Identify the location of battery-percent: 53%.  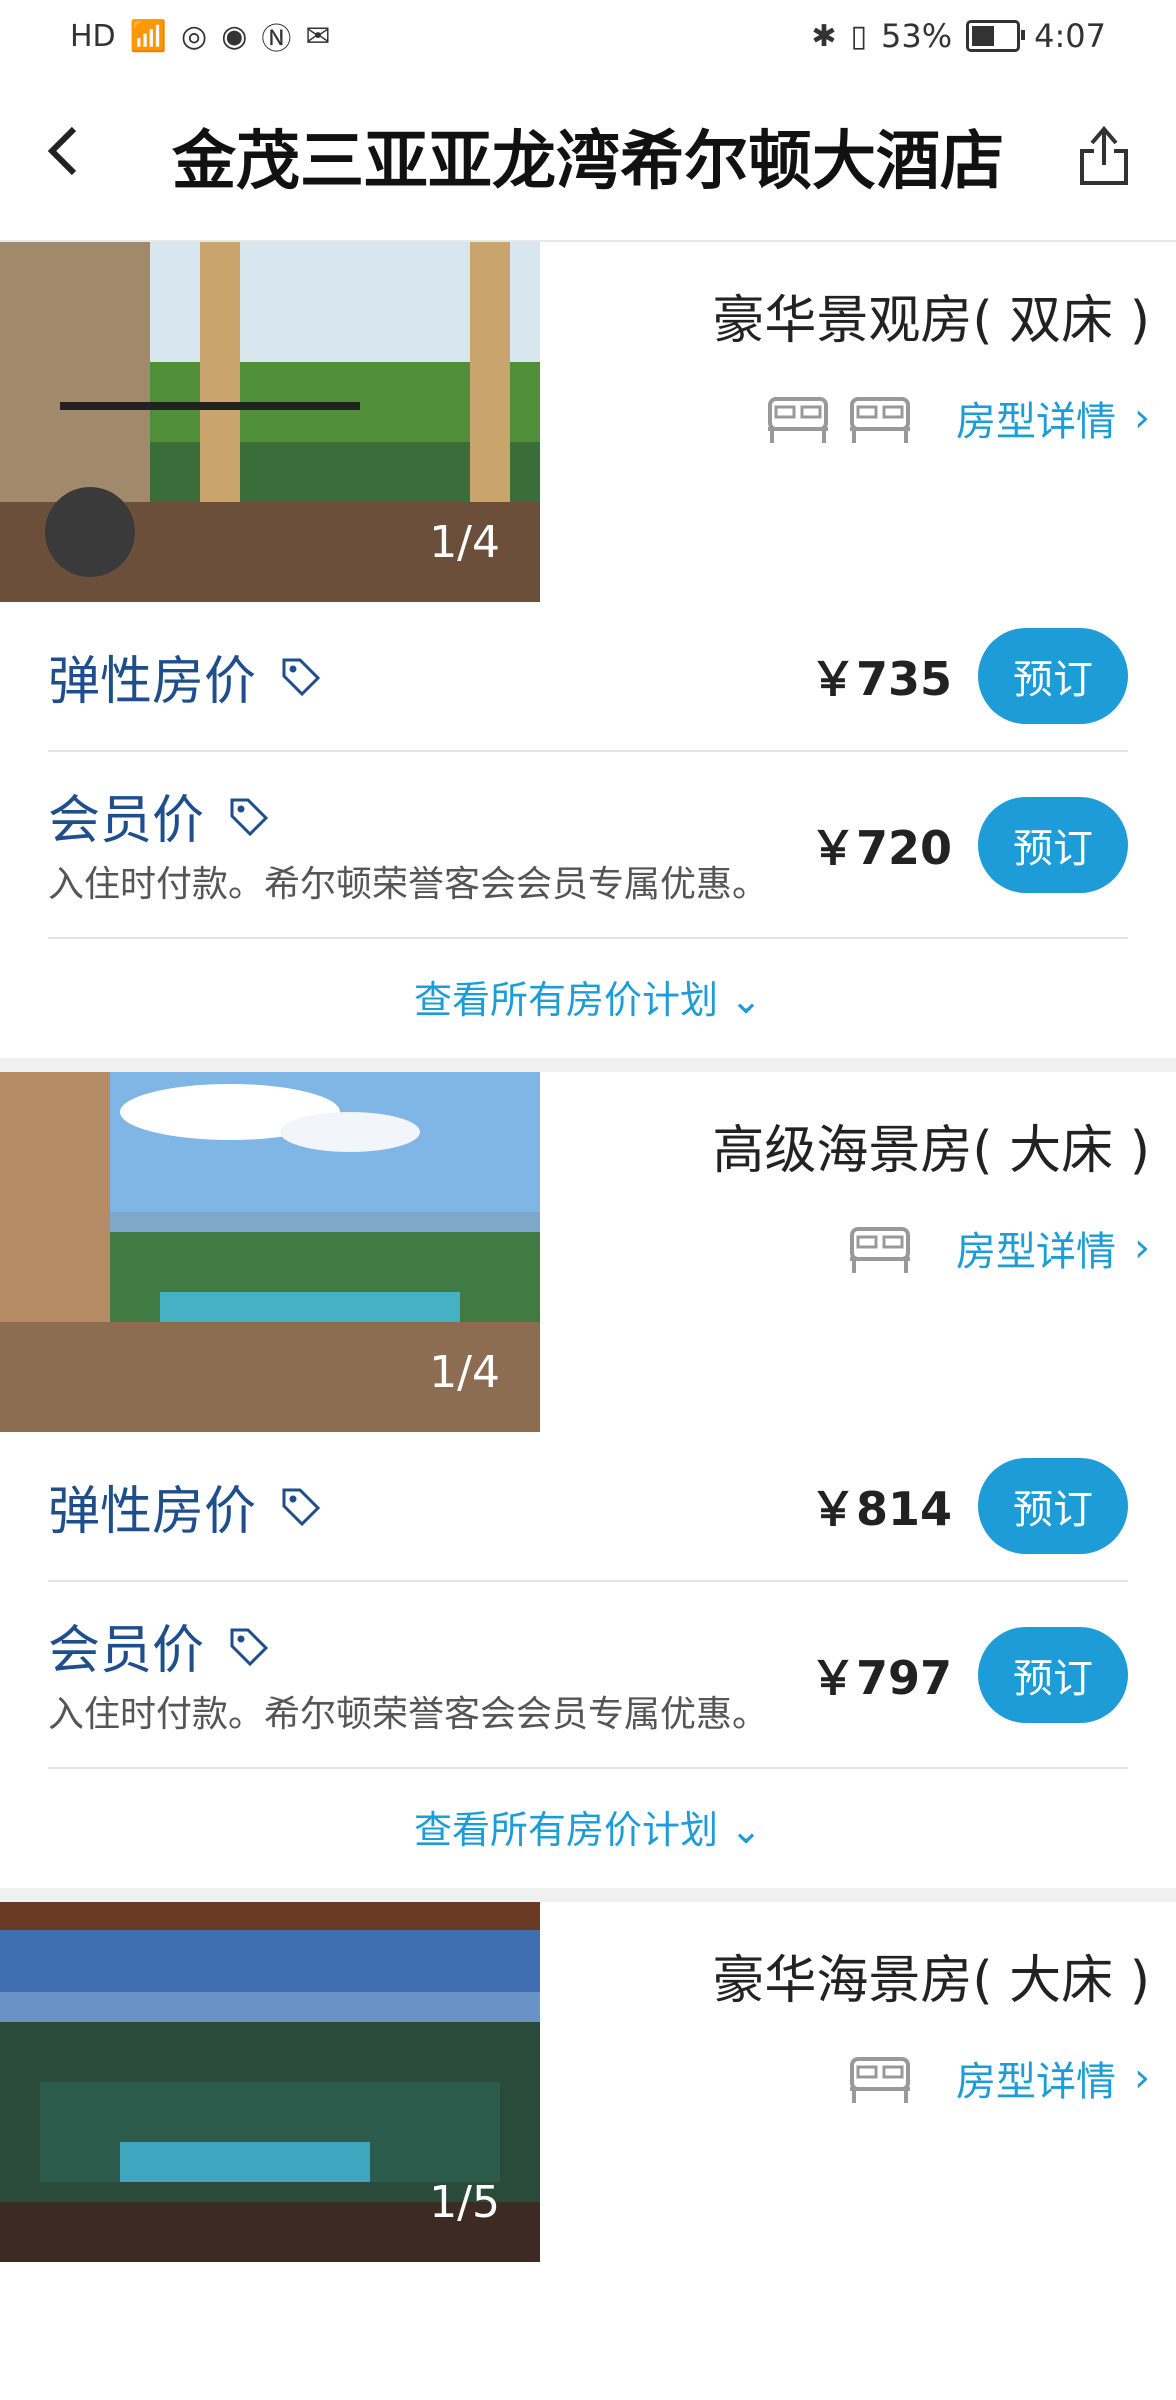
(917, 36).